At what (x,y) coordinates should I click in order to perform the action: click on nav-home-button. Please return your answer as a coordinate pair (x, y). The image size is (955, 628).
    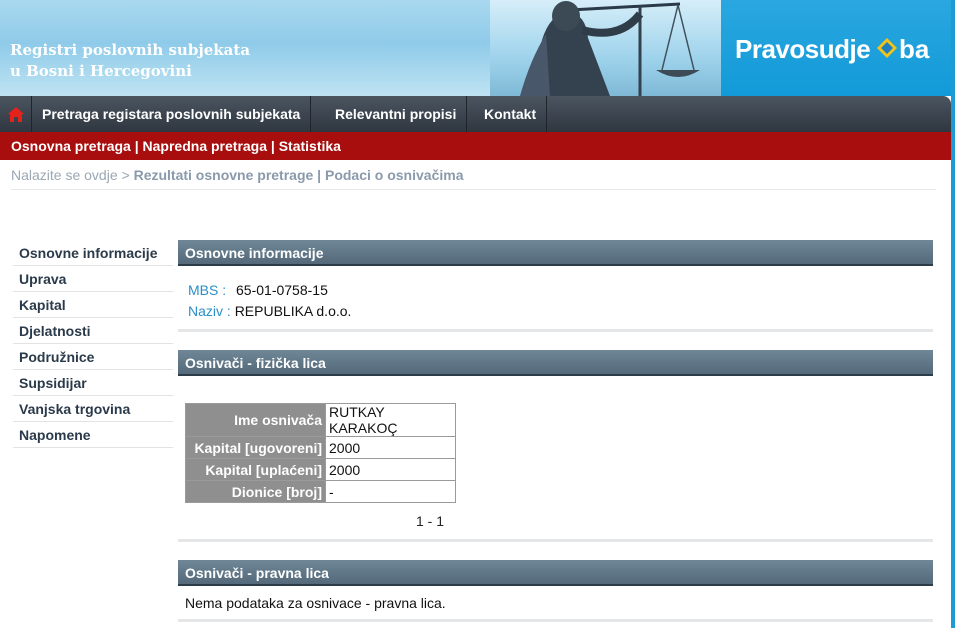
    Looking at the image, I should click on (16, 114).